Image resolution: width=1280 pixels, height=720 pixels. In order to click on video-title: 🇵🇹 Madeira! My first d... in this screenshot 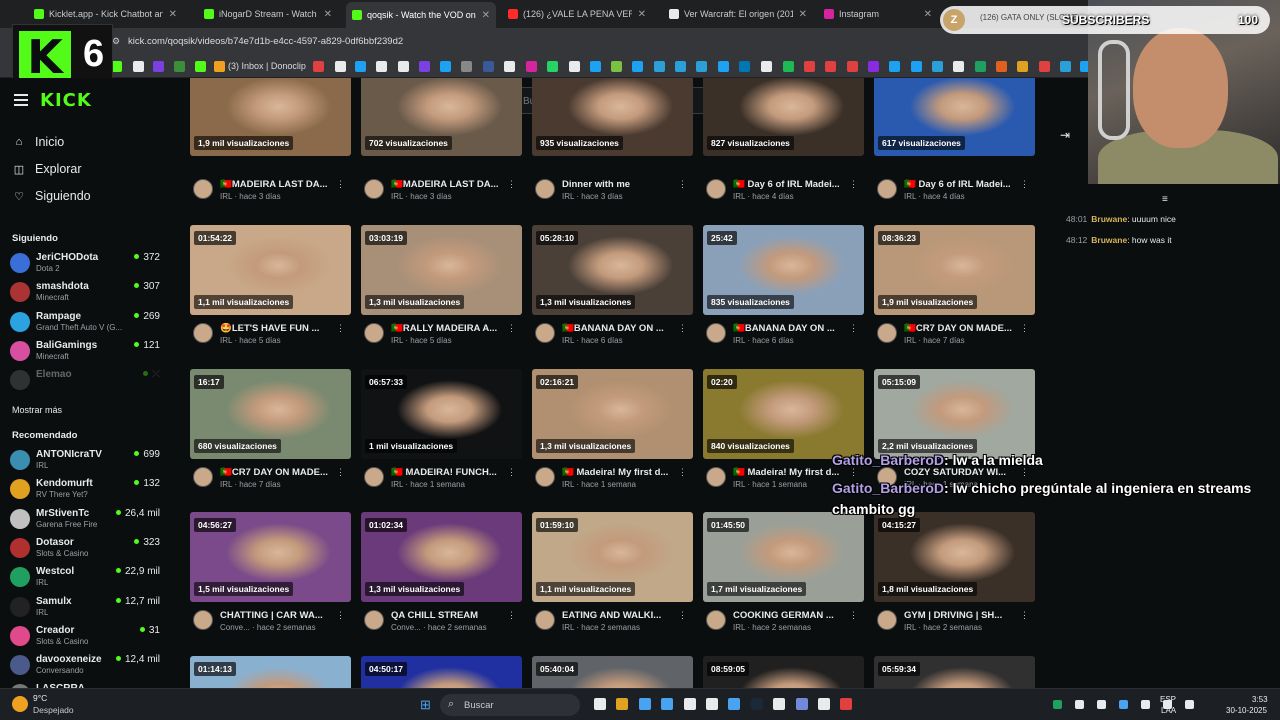, I will do `click(618, 472)`.